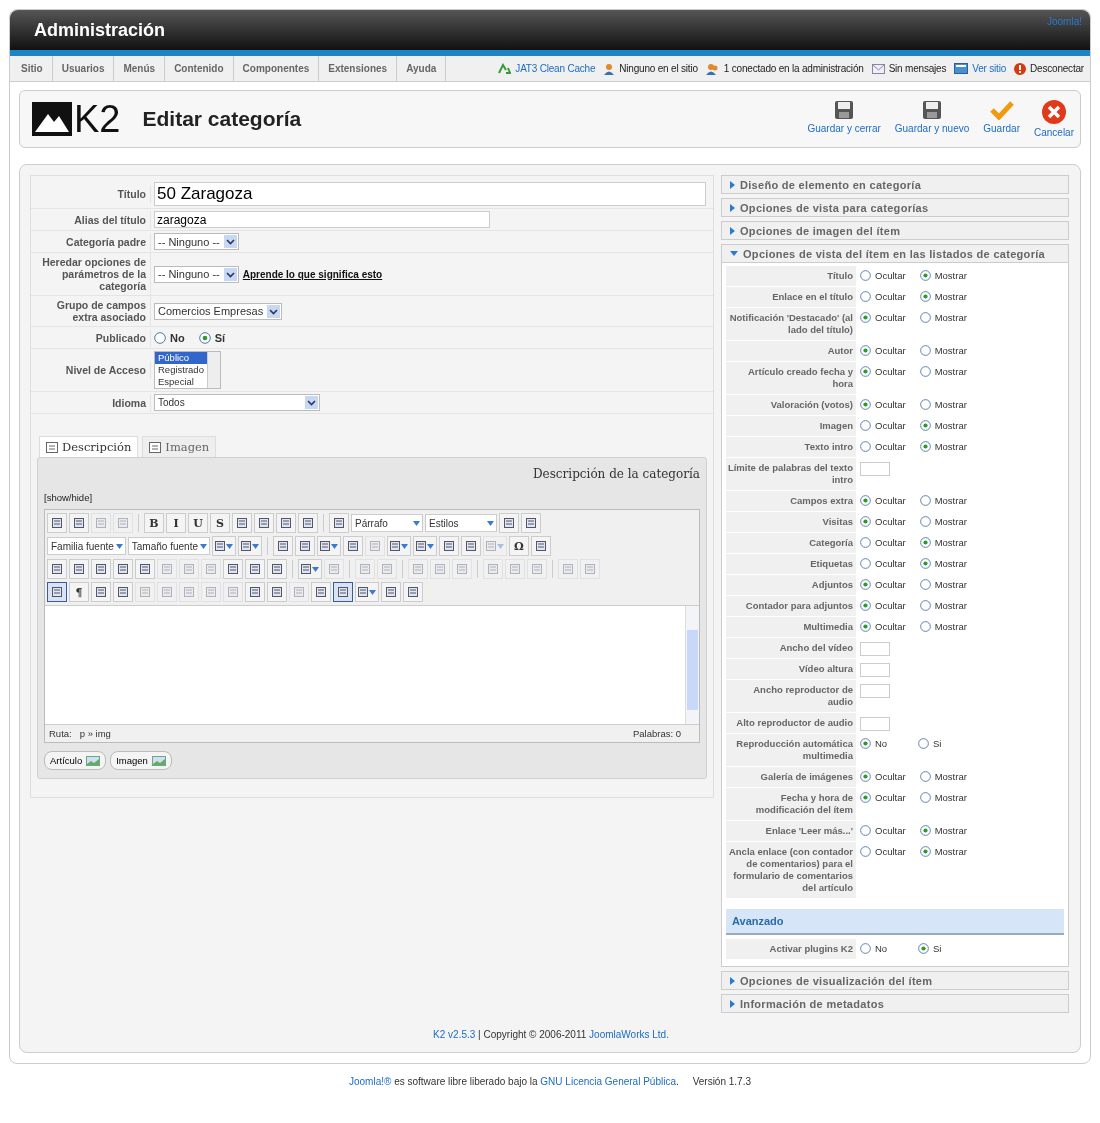 Image resolution: width=1100 pixels, height=1123 pixels. Describe the element at coordinates (237, 402) in the screenshot. I see `dropdown: Todos` at that location.